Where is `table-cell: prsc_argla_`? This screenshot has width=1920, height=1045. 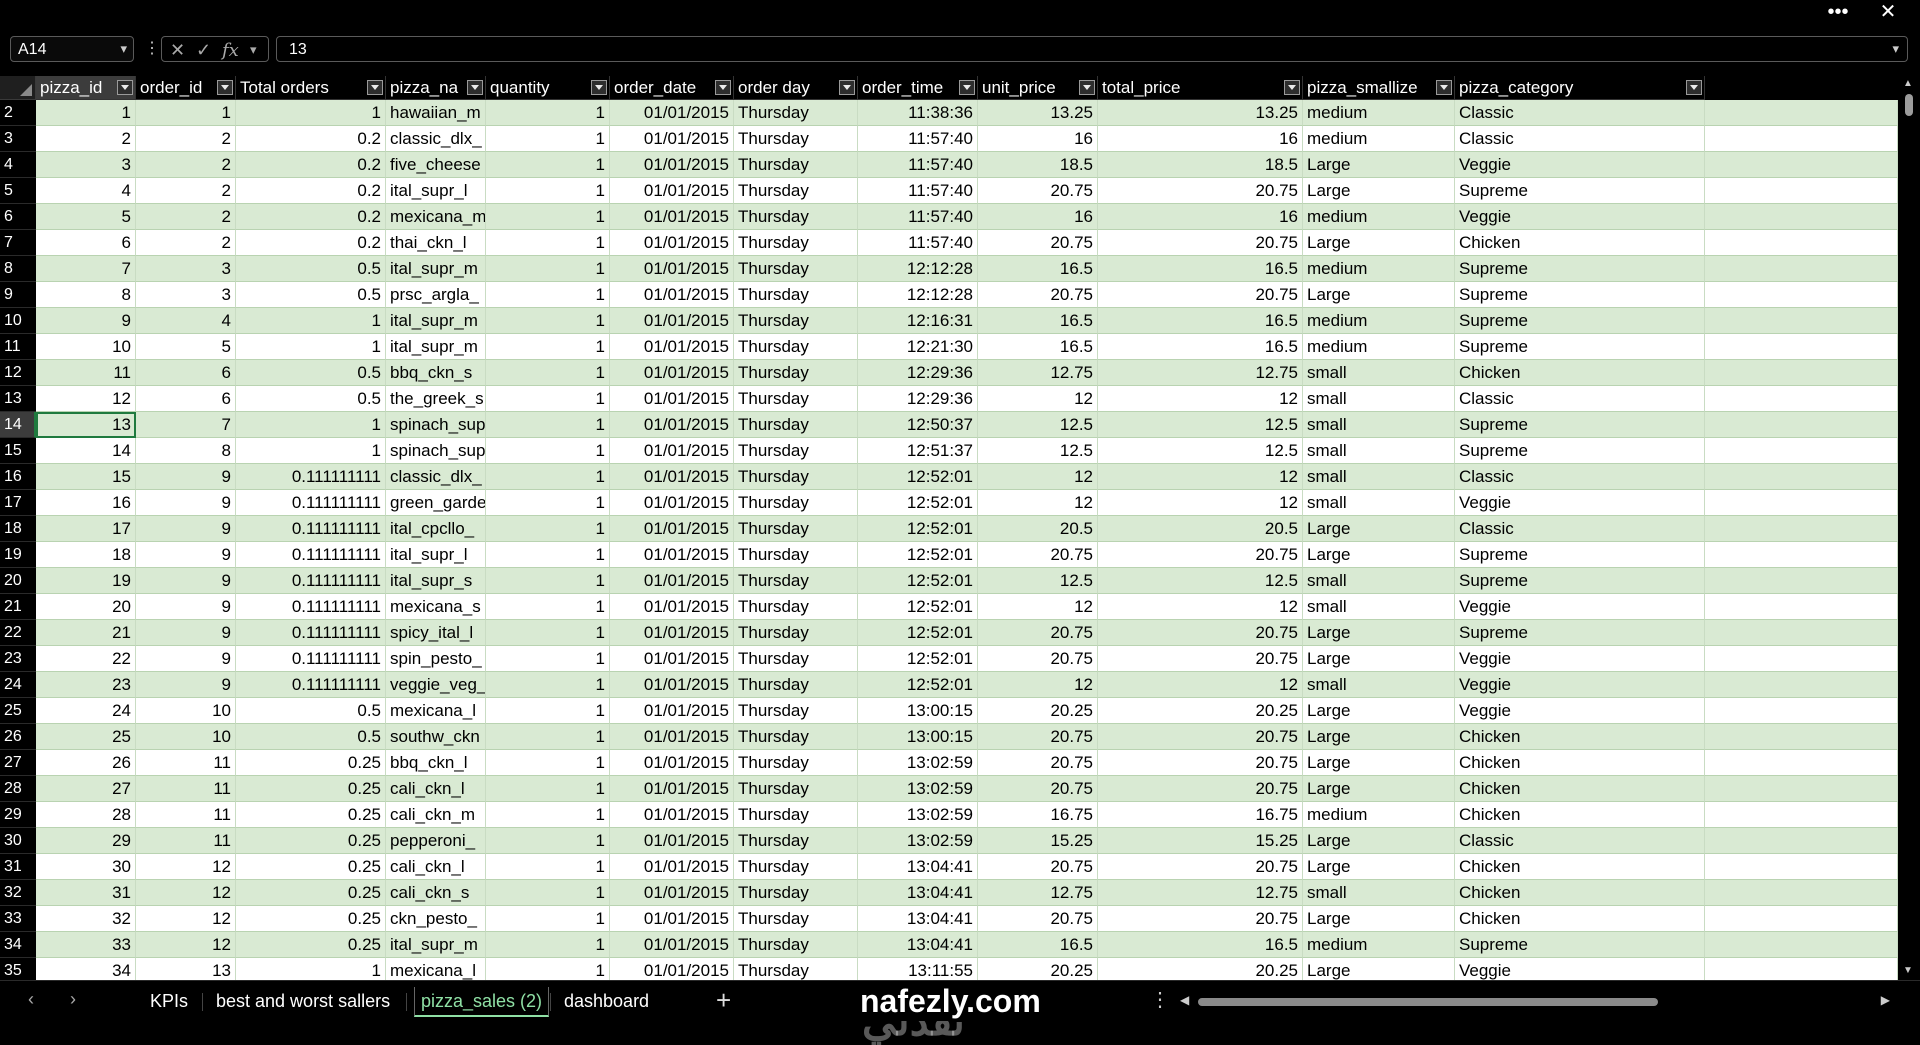
table-cell: prsc_argla_ is located at coordinates (436, 295).